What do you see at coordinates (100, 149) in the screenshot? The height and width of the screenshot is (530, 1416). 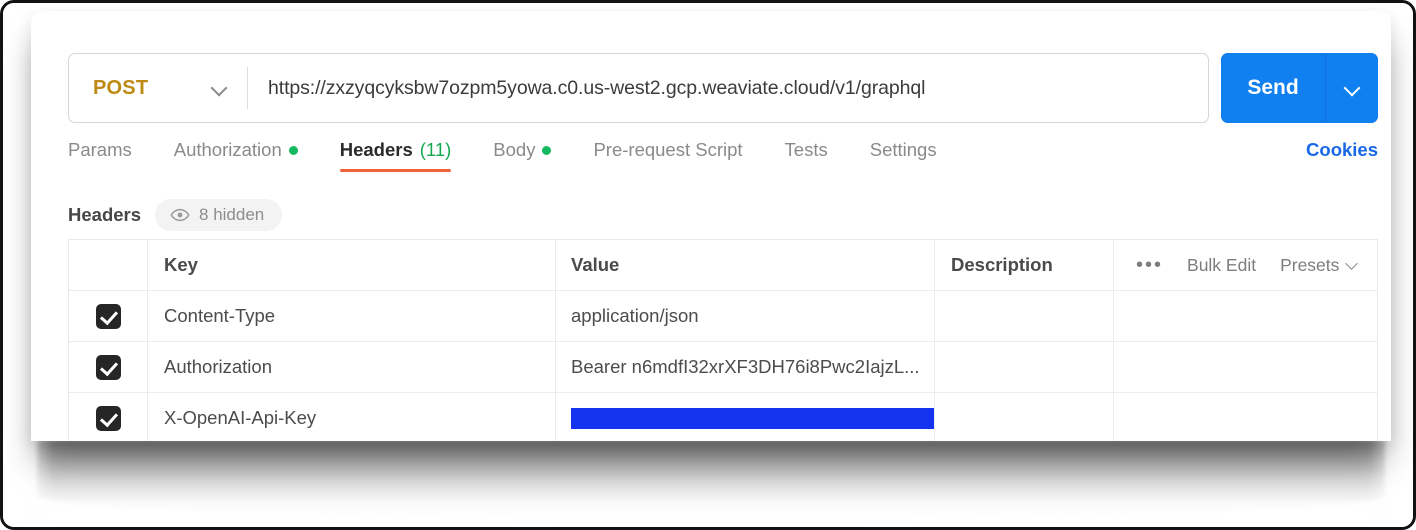 I see `tab-label: Params` at bounding box center [100, 149].